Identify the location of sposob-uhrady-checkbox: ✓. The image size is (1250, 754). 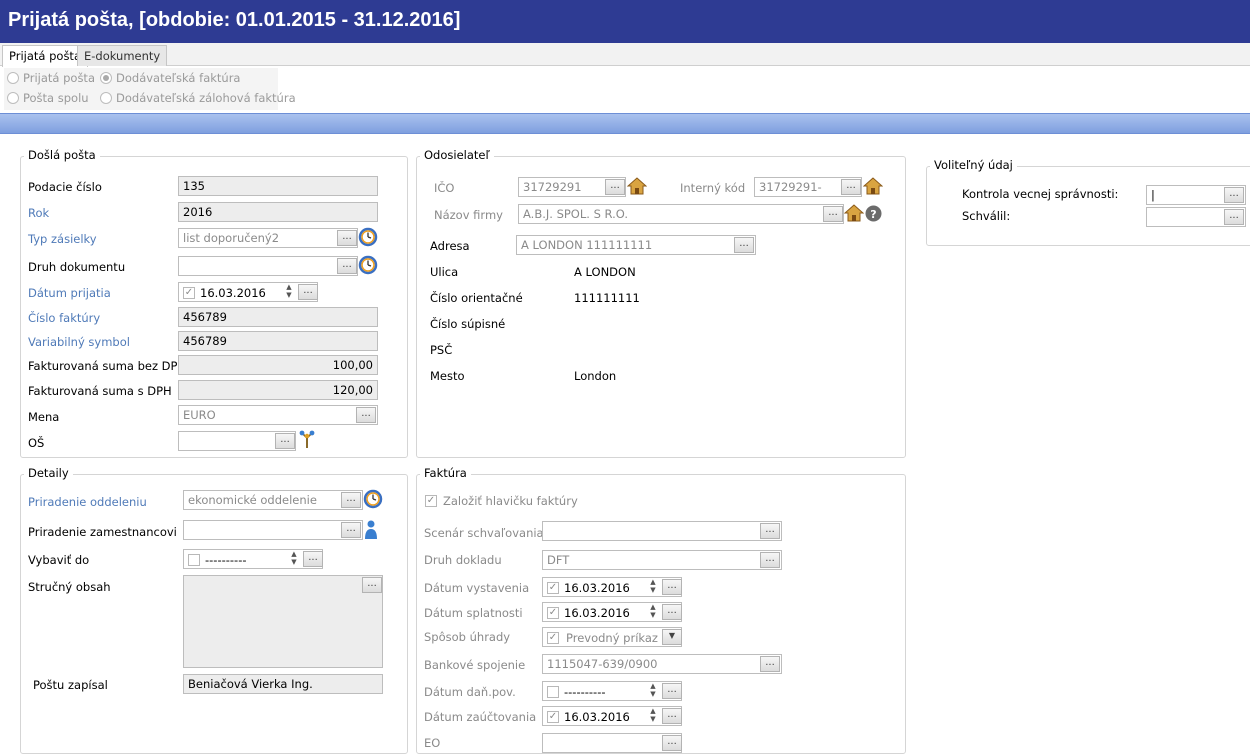
(553, 638).